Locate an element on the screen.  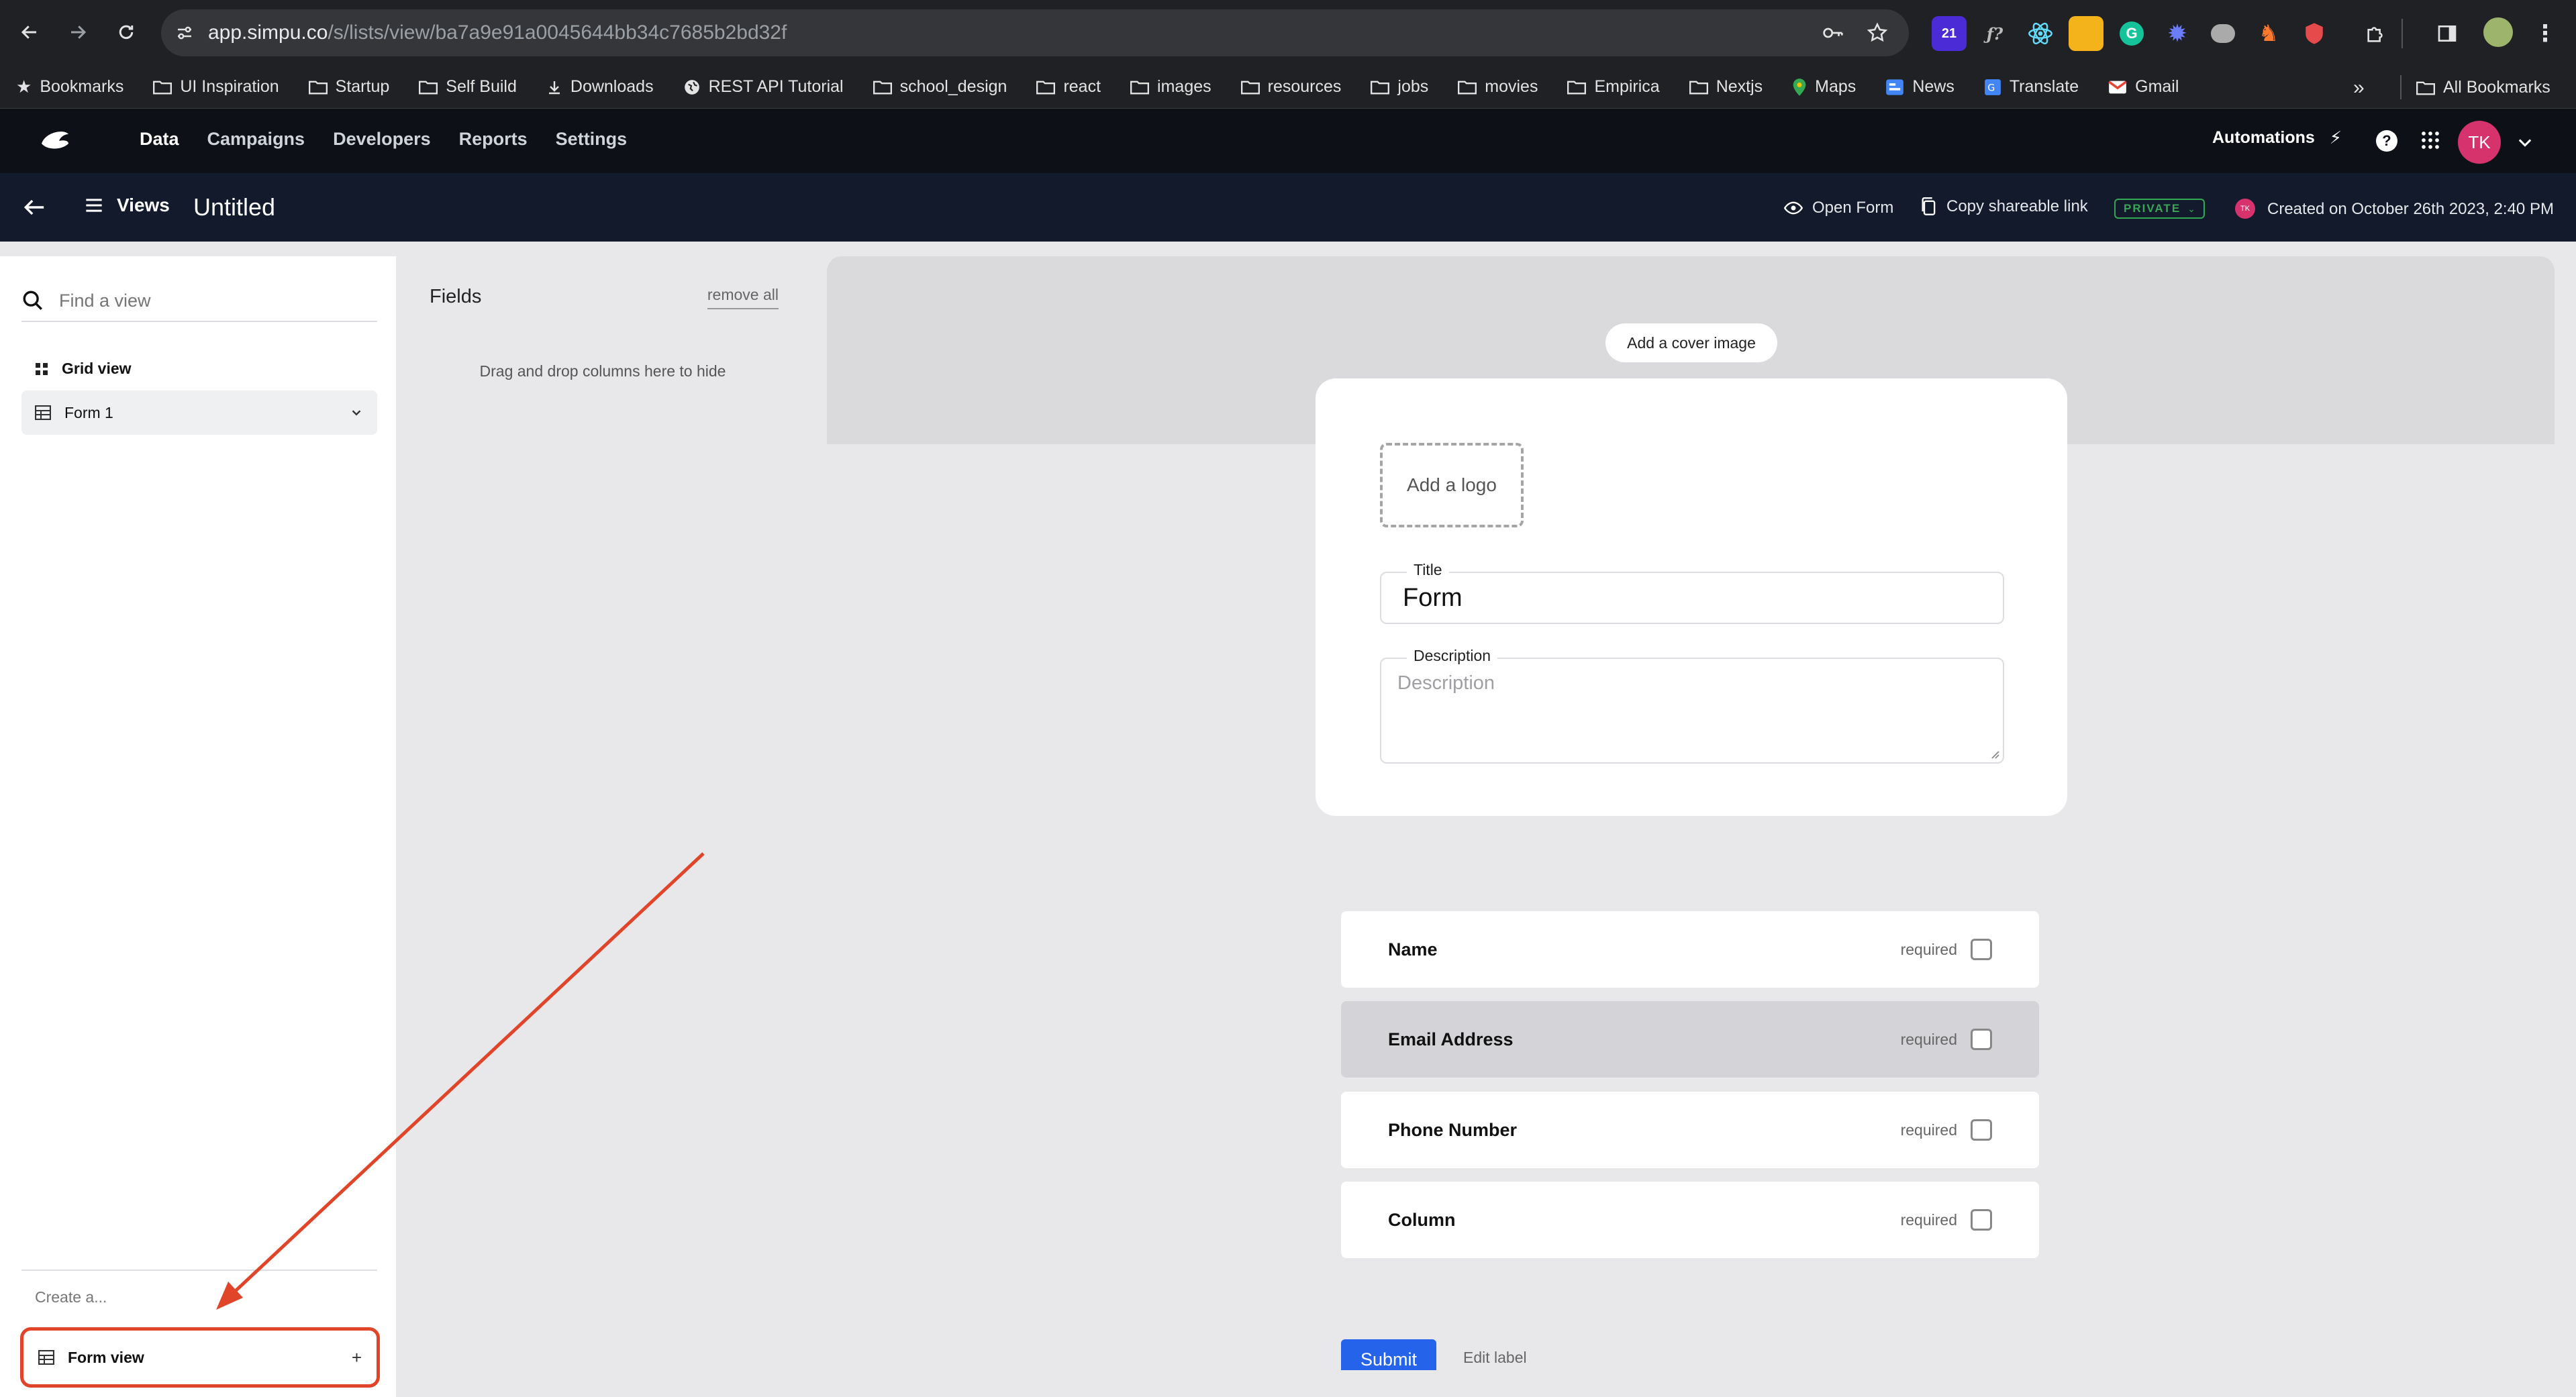
star-icon is located at coordinates (1877, 32).